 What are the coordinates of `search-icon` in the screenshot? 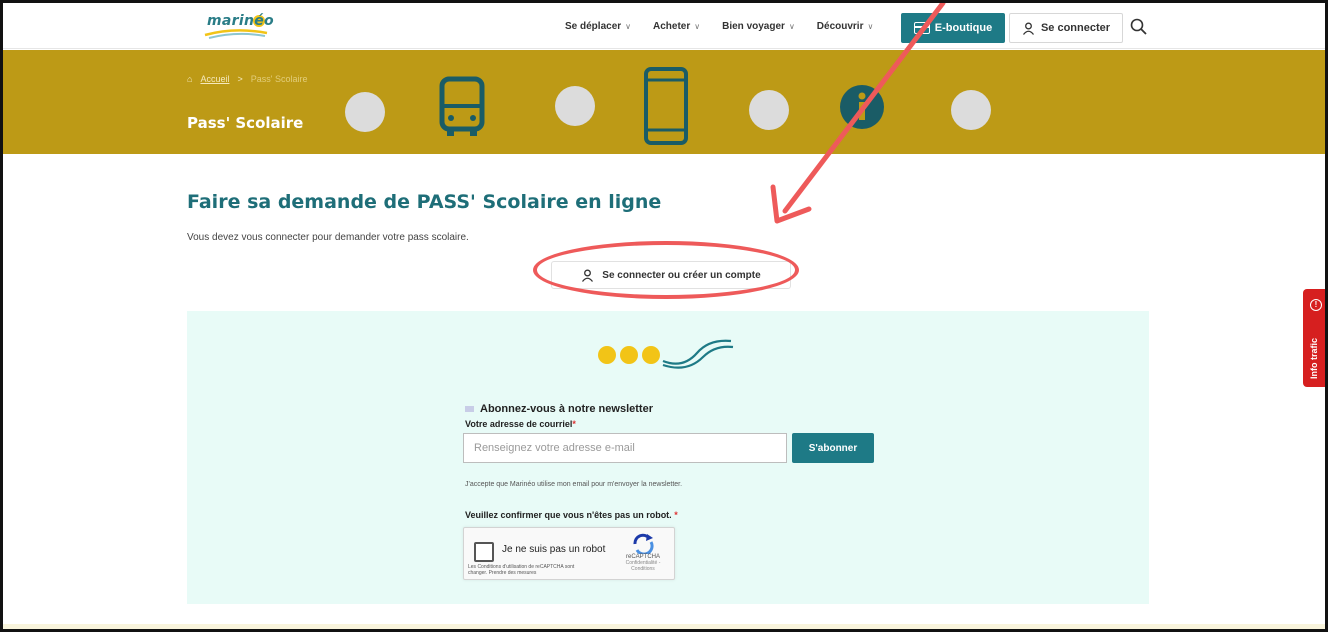 It's located at (1138, 26).